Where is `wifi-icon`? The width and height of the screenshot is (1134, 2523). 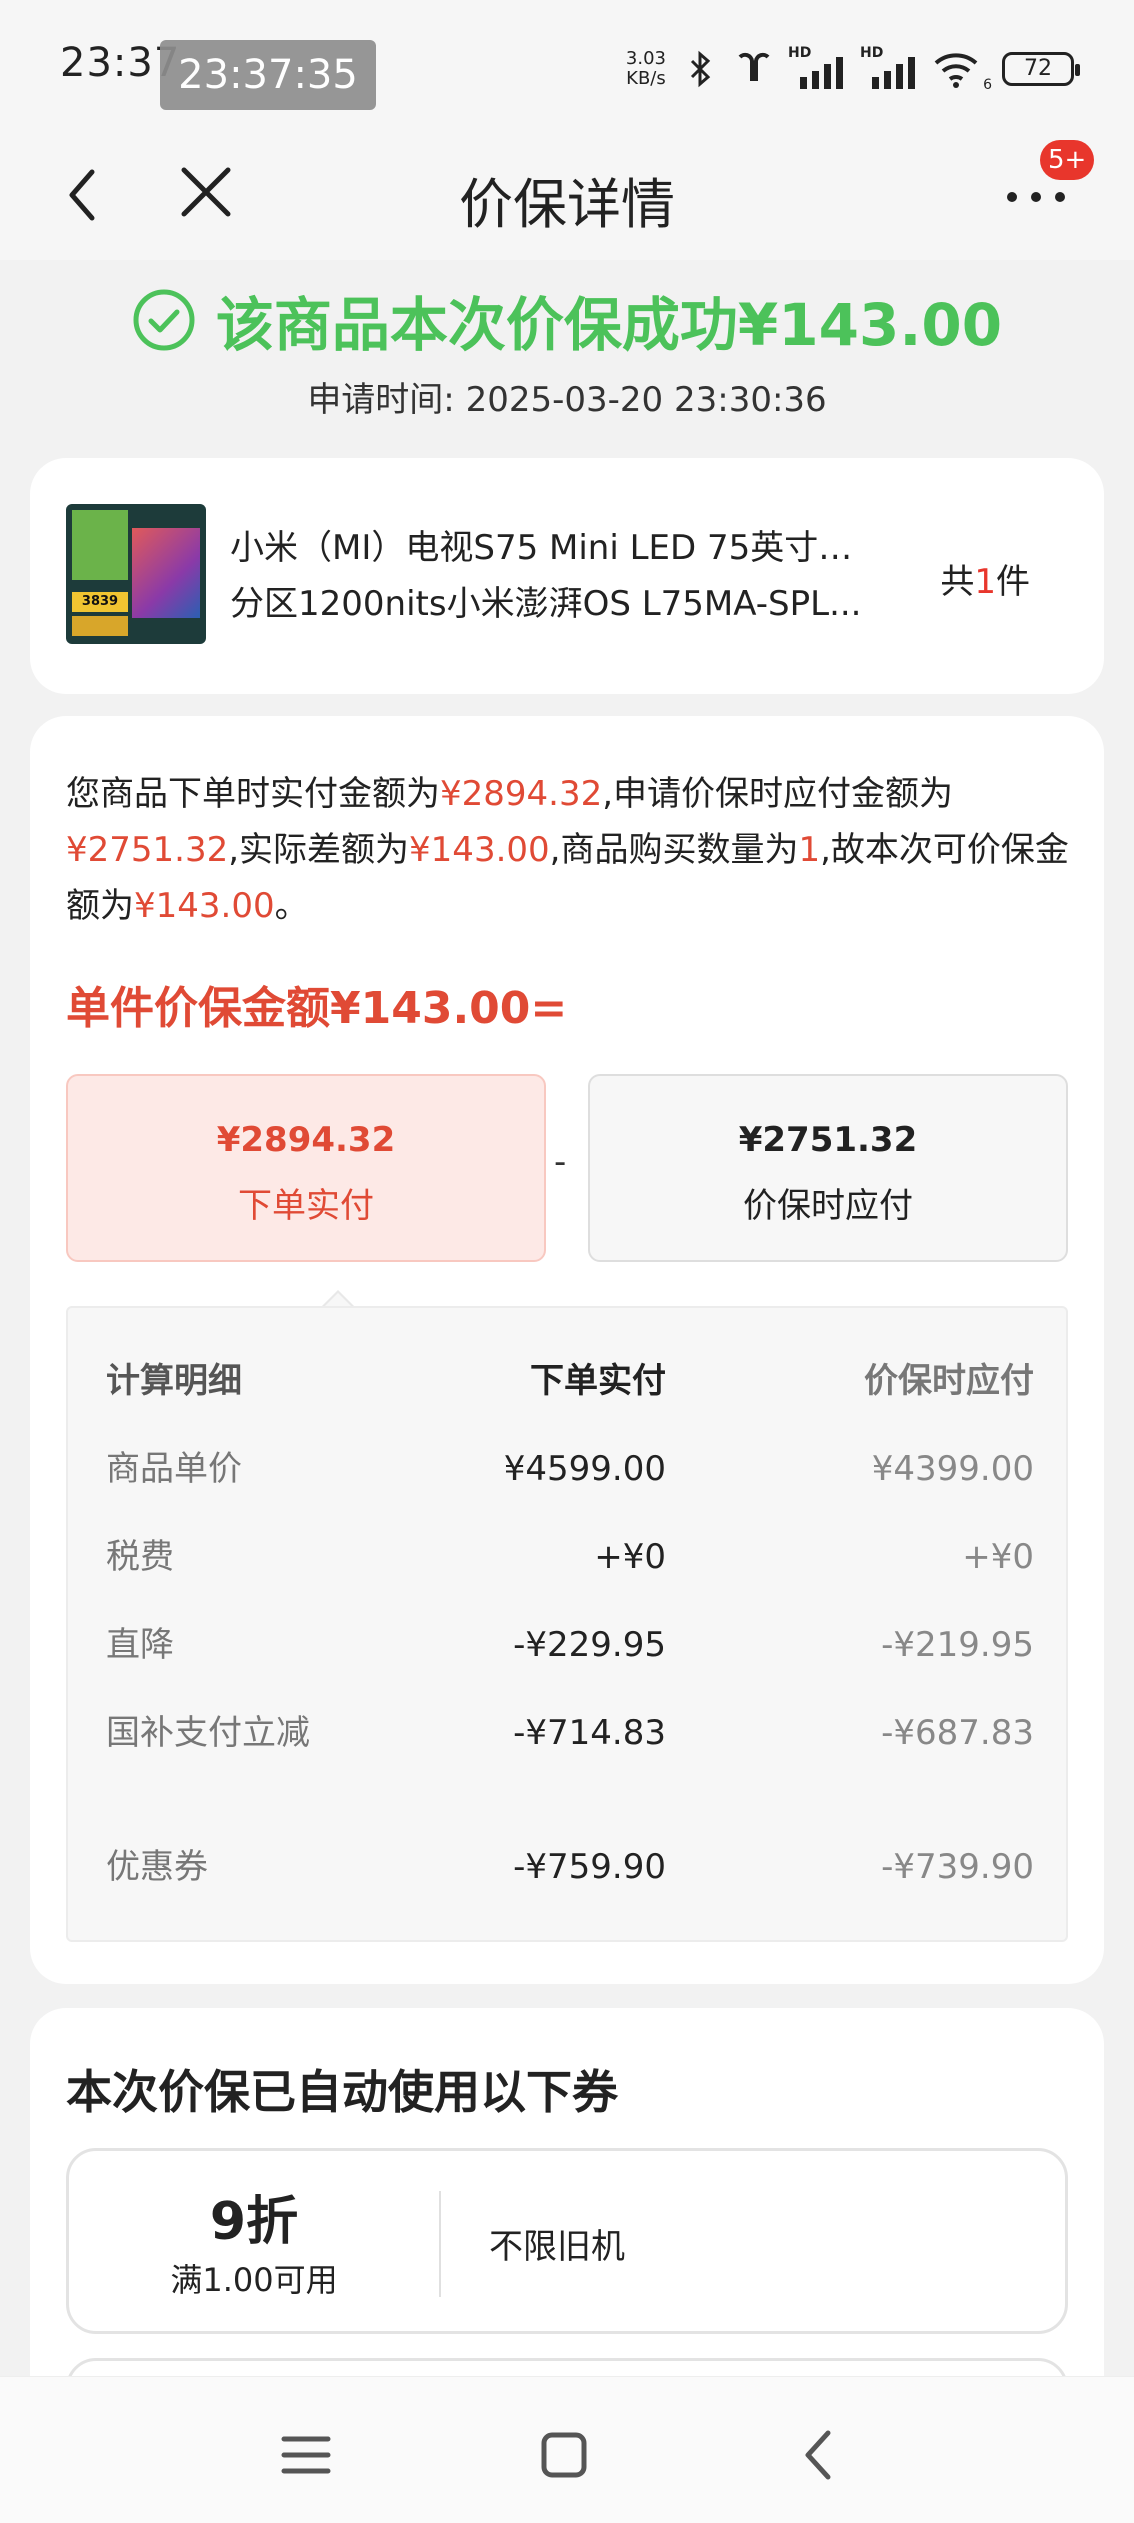
wifi-icon is located at coordinates (956, 70).